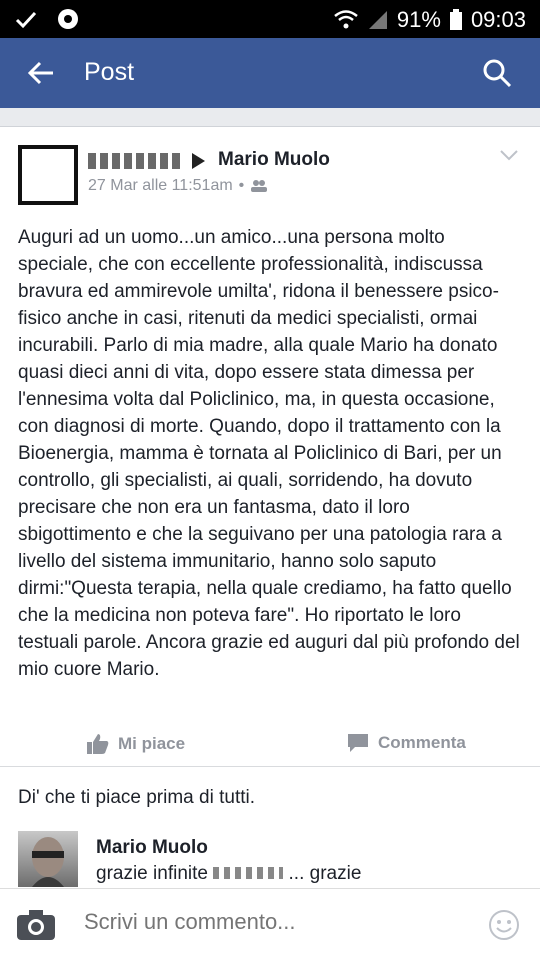  Describe the element at coordinates (274, 160) in the screenshot. I see `post-author: Mario Muolo` at that location.